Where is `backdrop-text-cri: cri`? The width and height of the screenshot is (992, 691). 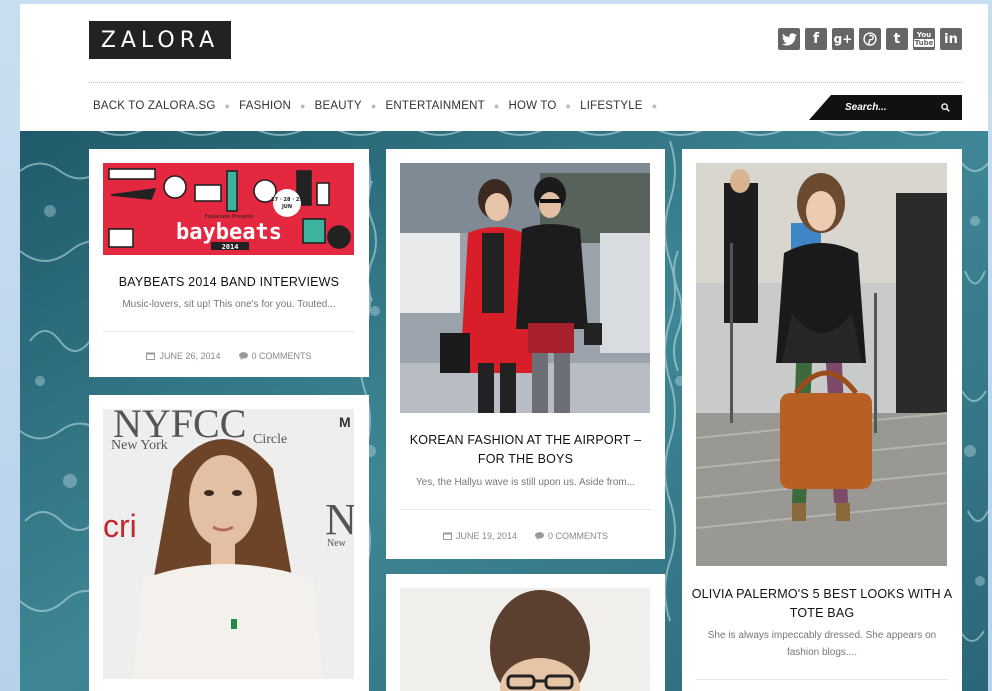
backdrop-text-cri: cri is located at coordinates (120, 526).